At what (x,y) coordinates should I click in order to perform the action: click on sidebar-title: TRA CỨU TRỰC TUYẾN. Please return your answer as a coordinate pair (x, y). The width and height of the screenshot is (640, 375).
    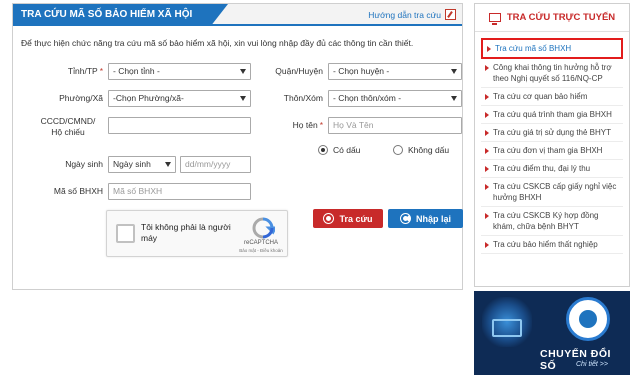
    Looking at the image, I should click on (561, 17).